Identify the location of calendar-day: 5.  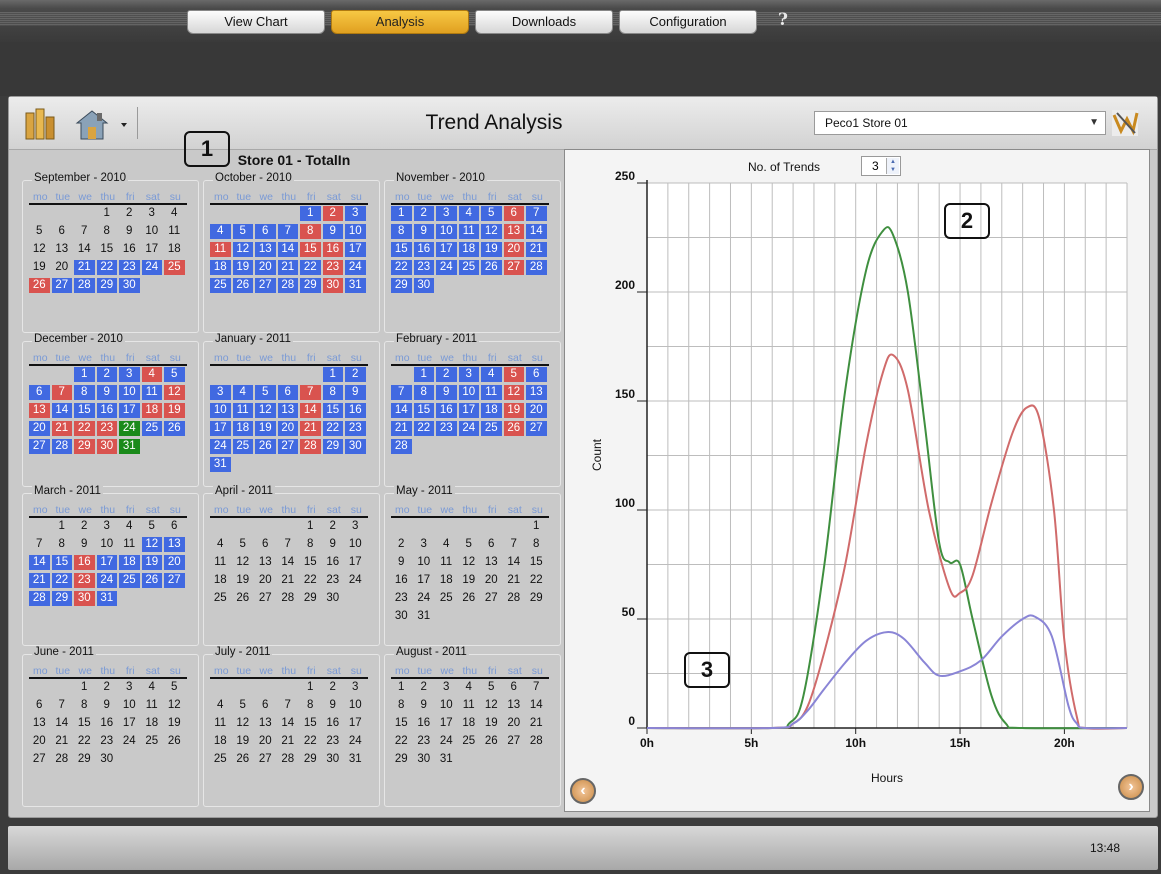
(491, 687).